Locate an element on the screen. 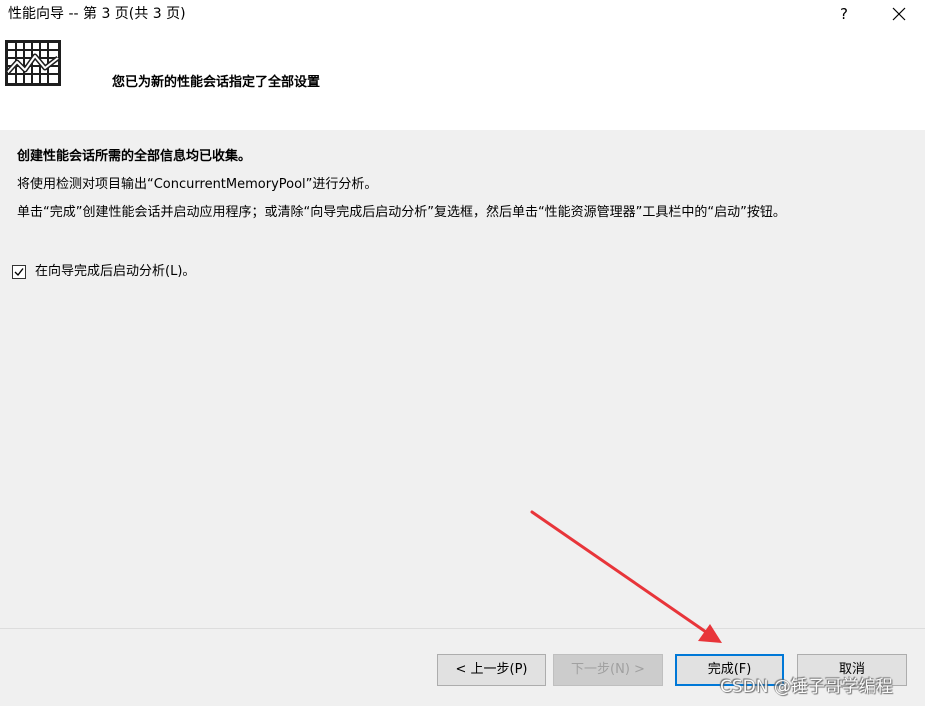  checkmark-icon is located at coordinates (19, 272).